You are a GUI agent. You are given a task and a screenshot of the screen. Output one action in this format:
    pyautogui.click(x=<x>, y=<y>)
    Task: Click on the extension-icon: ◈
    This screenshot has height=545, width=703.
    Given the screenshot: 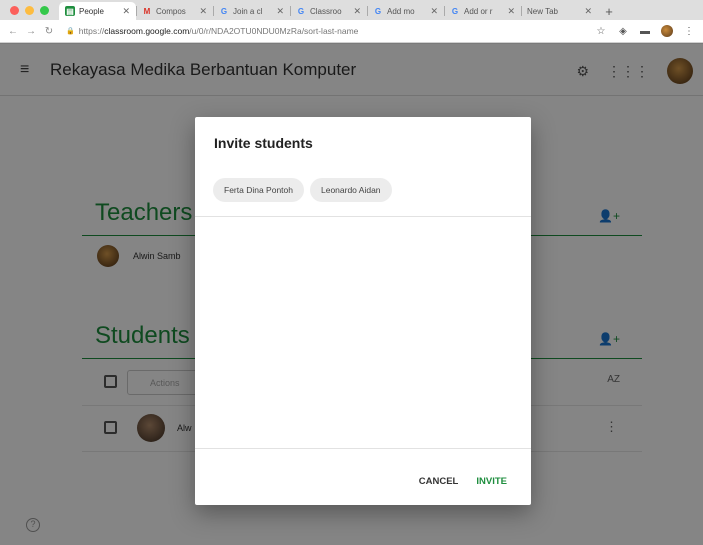 What is the action you would take?
    pyautogui.click(x=623, y=31)
    